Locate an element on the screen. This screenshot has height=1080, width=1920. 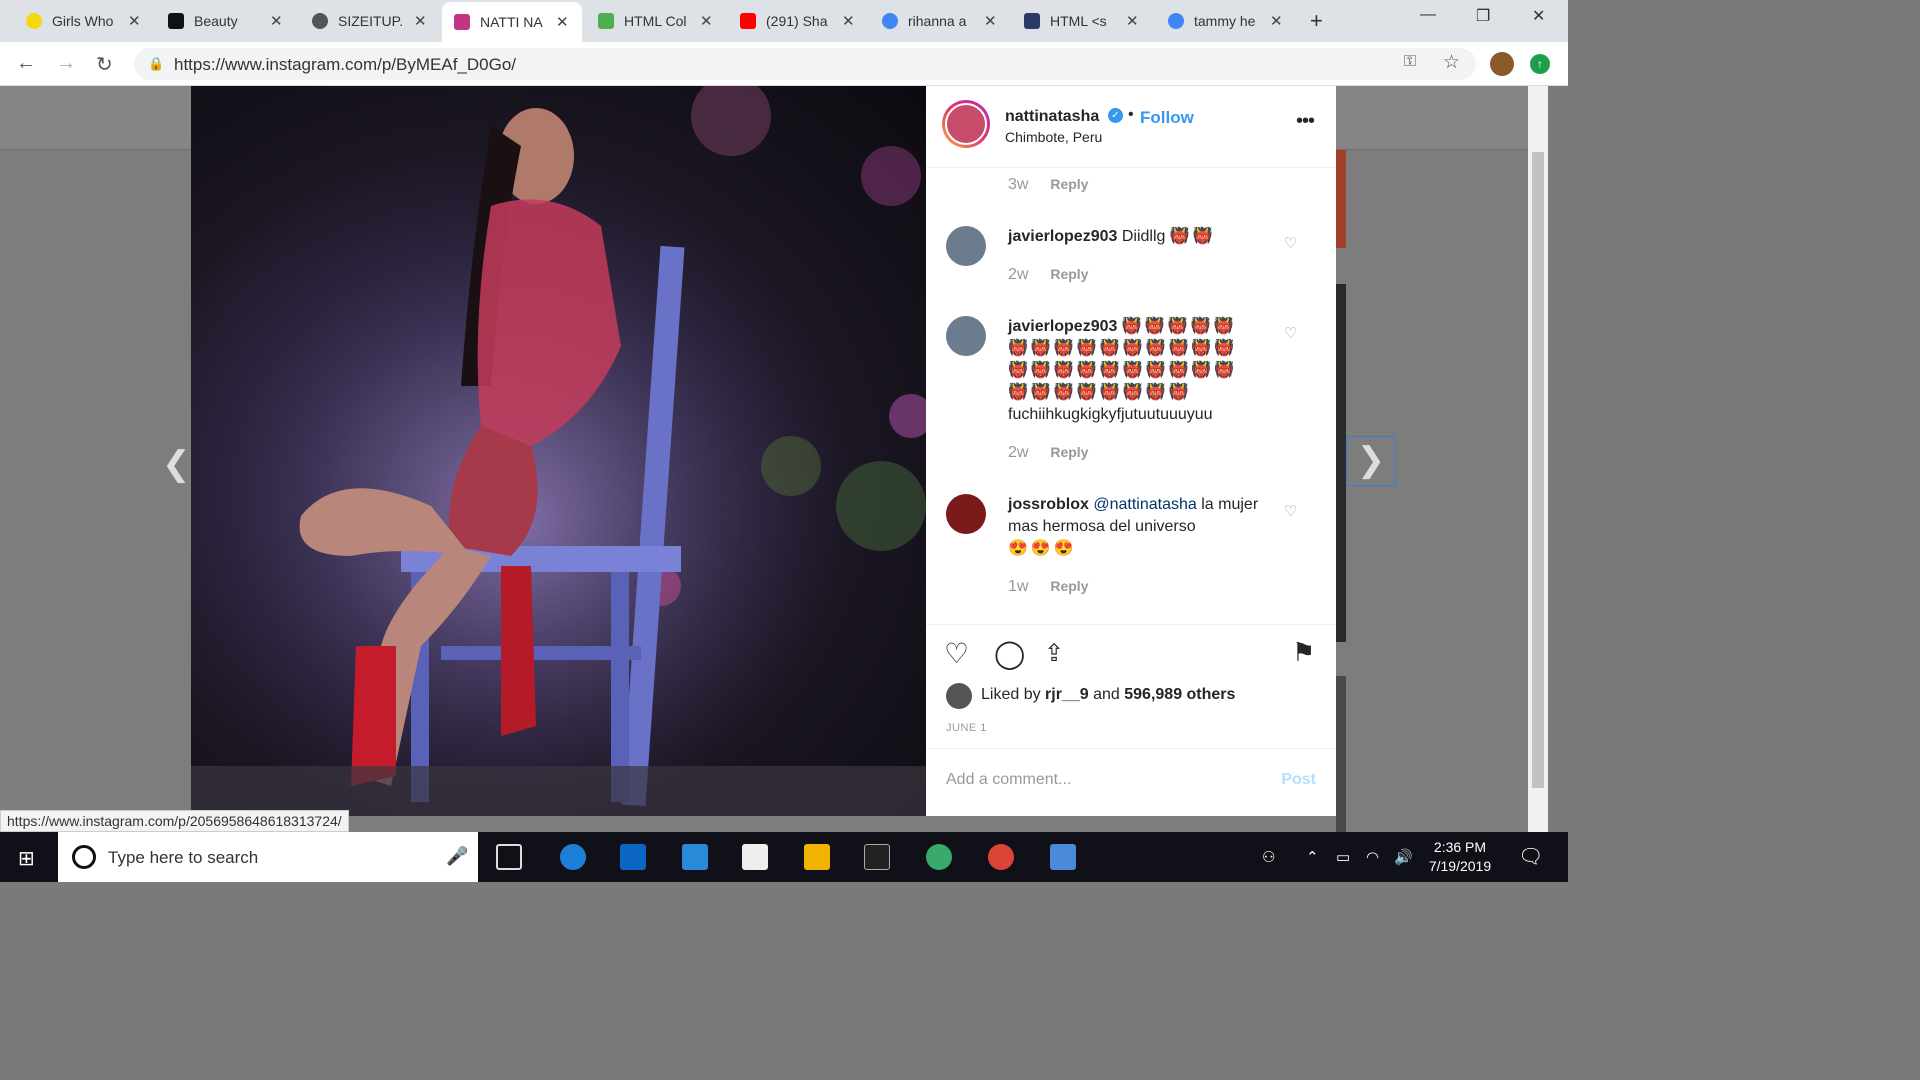
atom-icon is located at coordinates (939, 857).